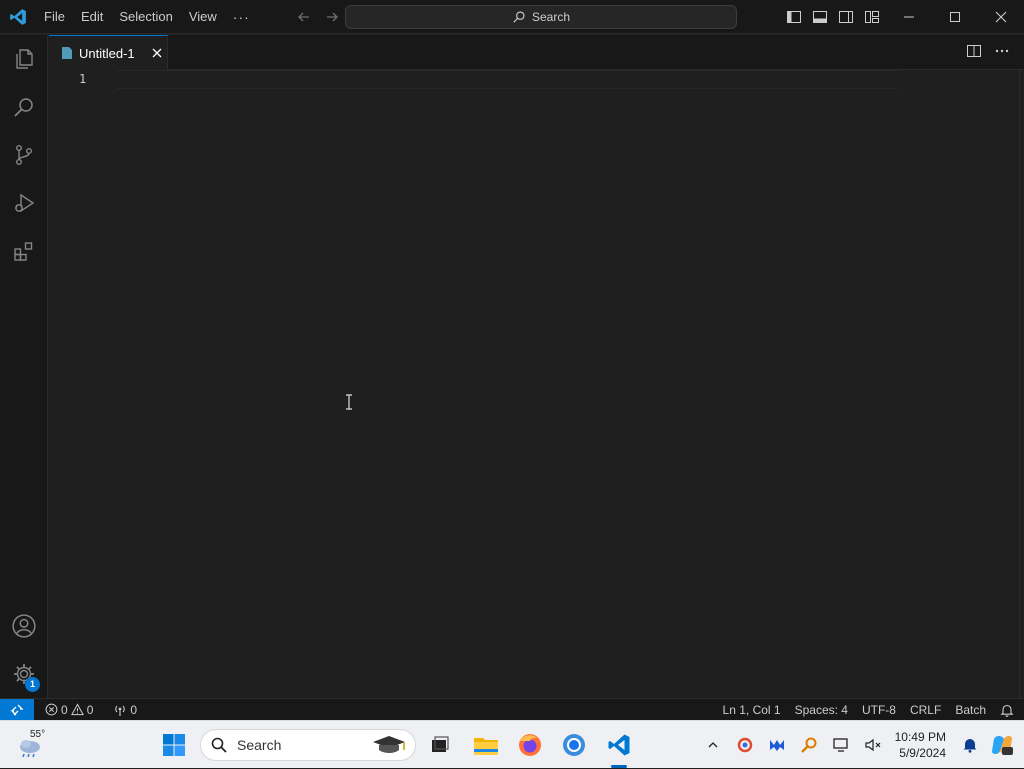 This screenshot has height=769, width=1024. What do you see at coordinates (920, 745) in the screenshot?
I see `clock: 10:49 PM 5/9/2024` at bounding box center [920, 745].